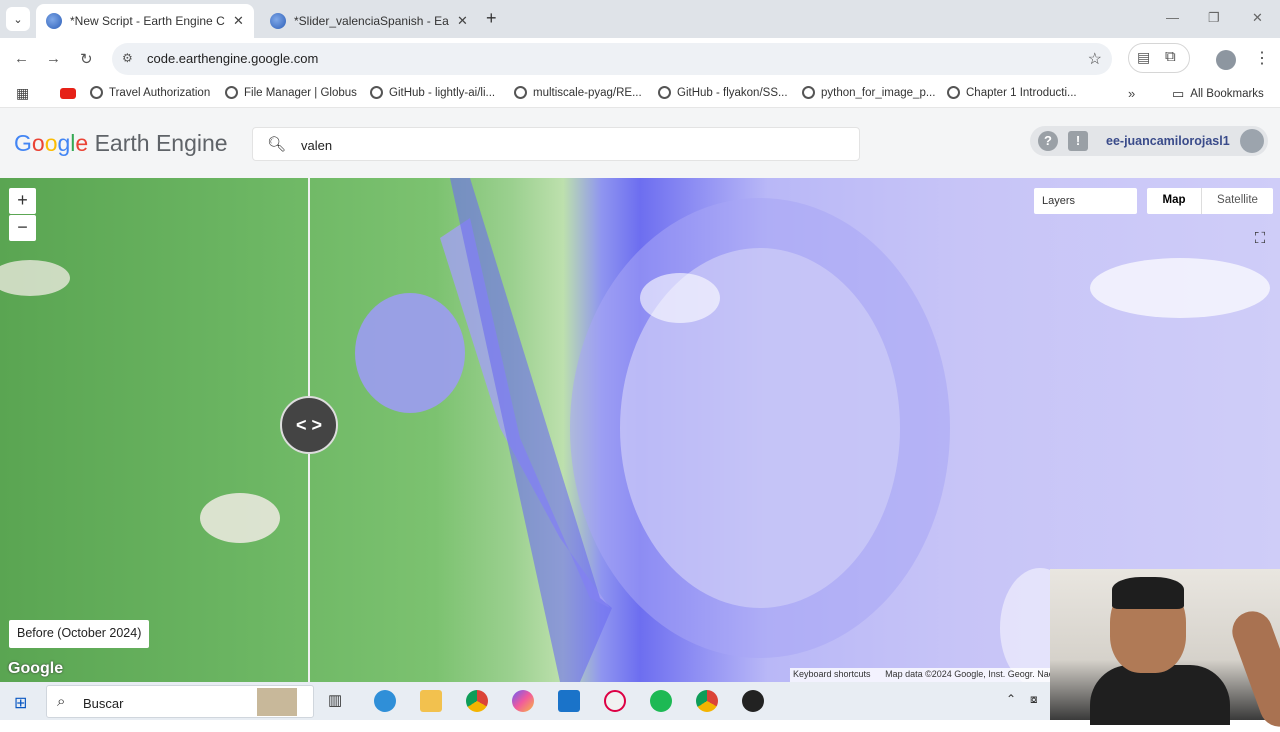  I want to click on edge-icon, so click(385, 701).